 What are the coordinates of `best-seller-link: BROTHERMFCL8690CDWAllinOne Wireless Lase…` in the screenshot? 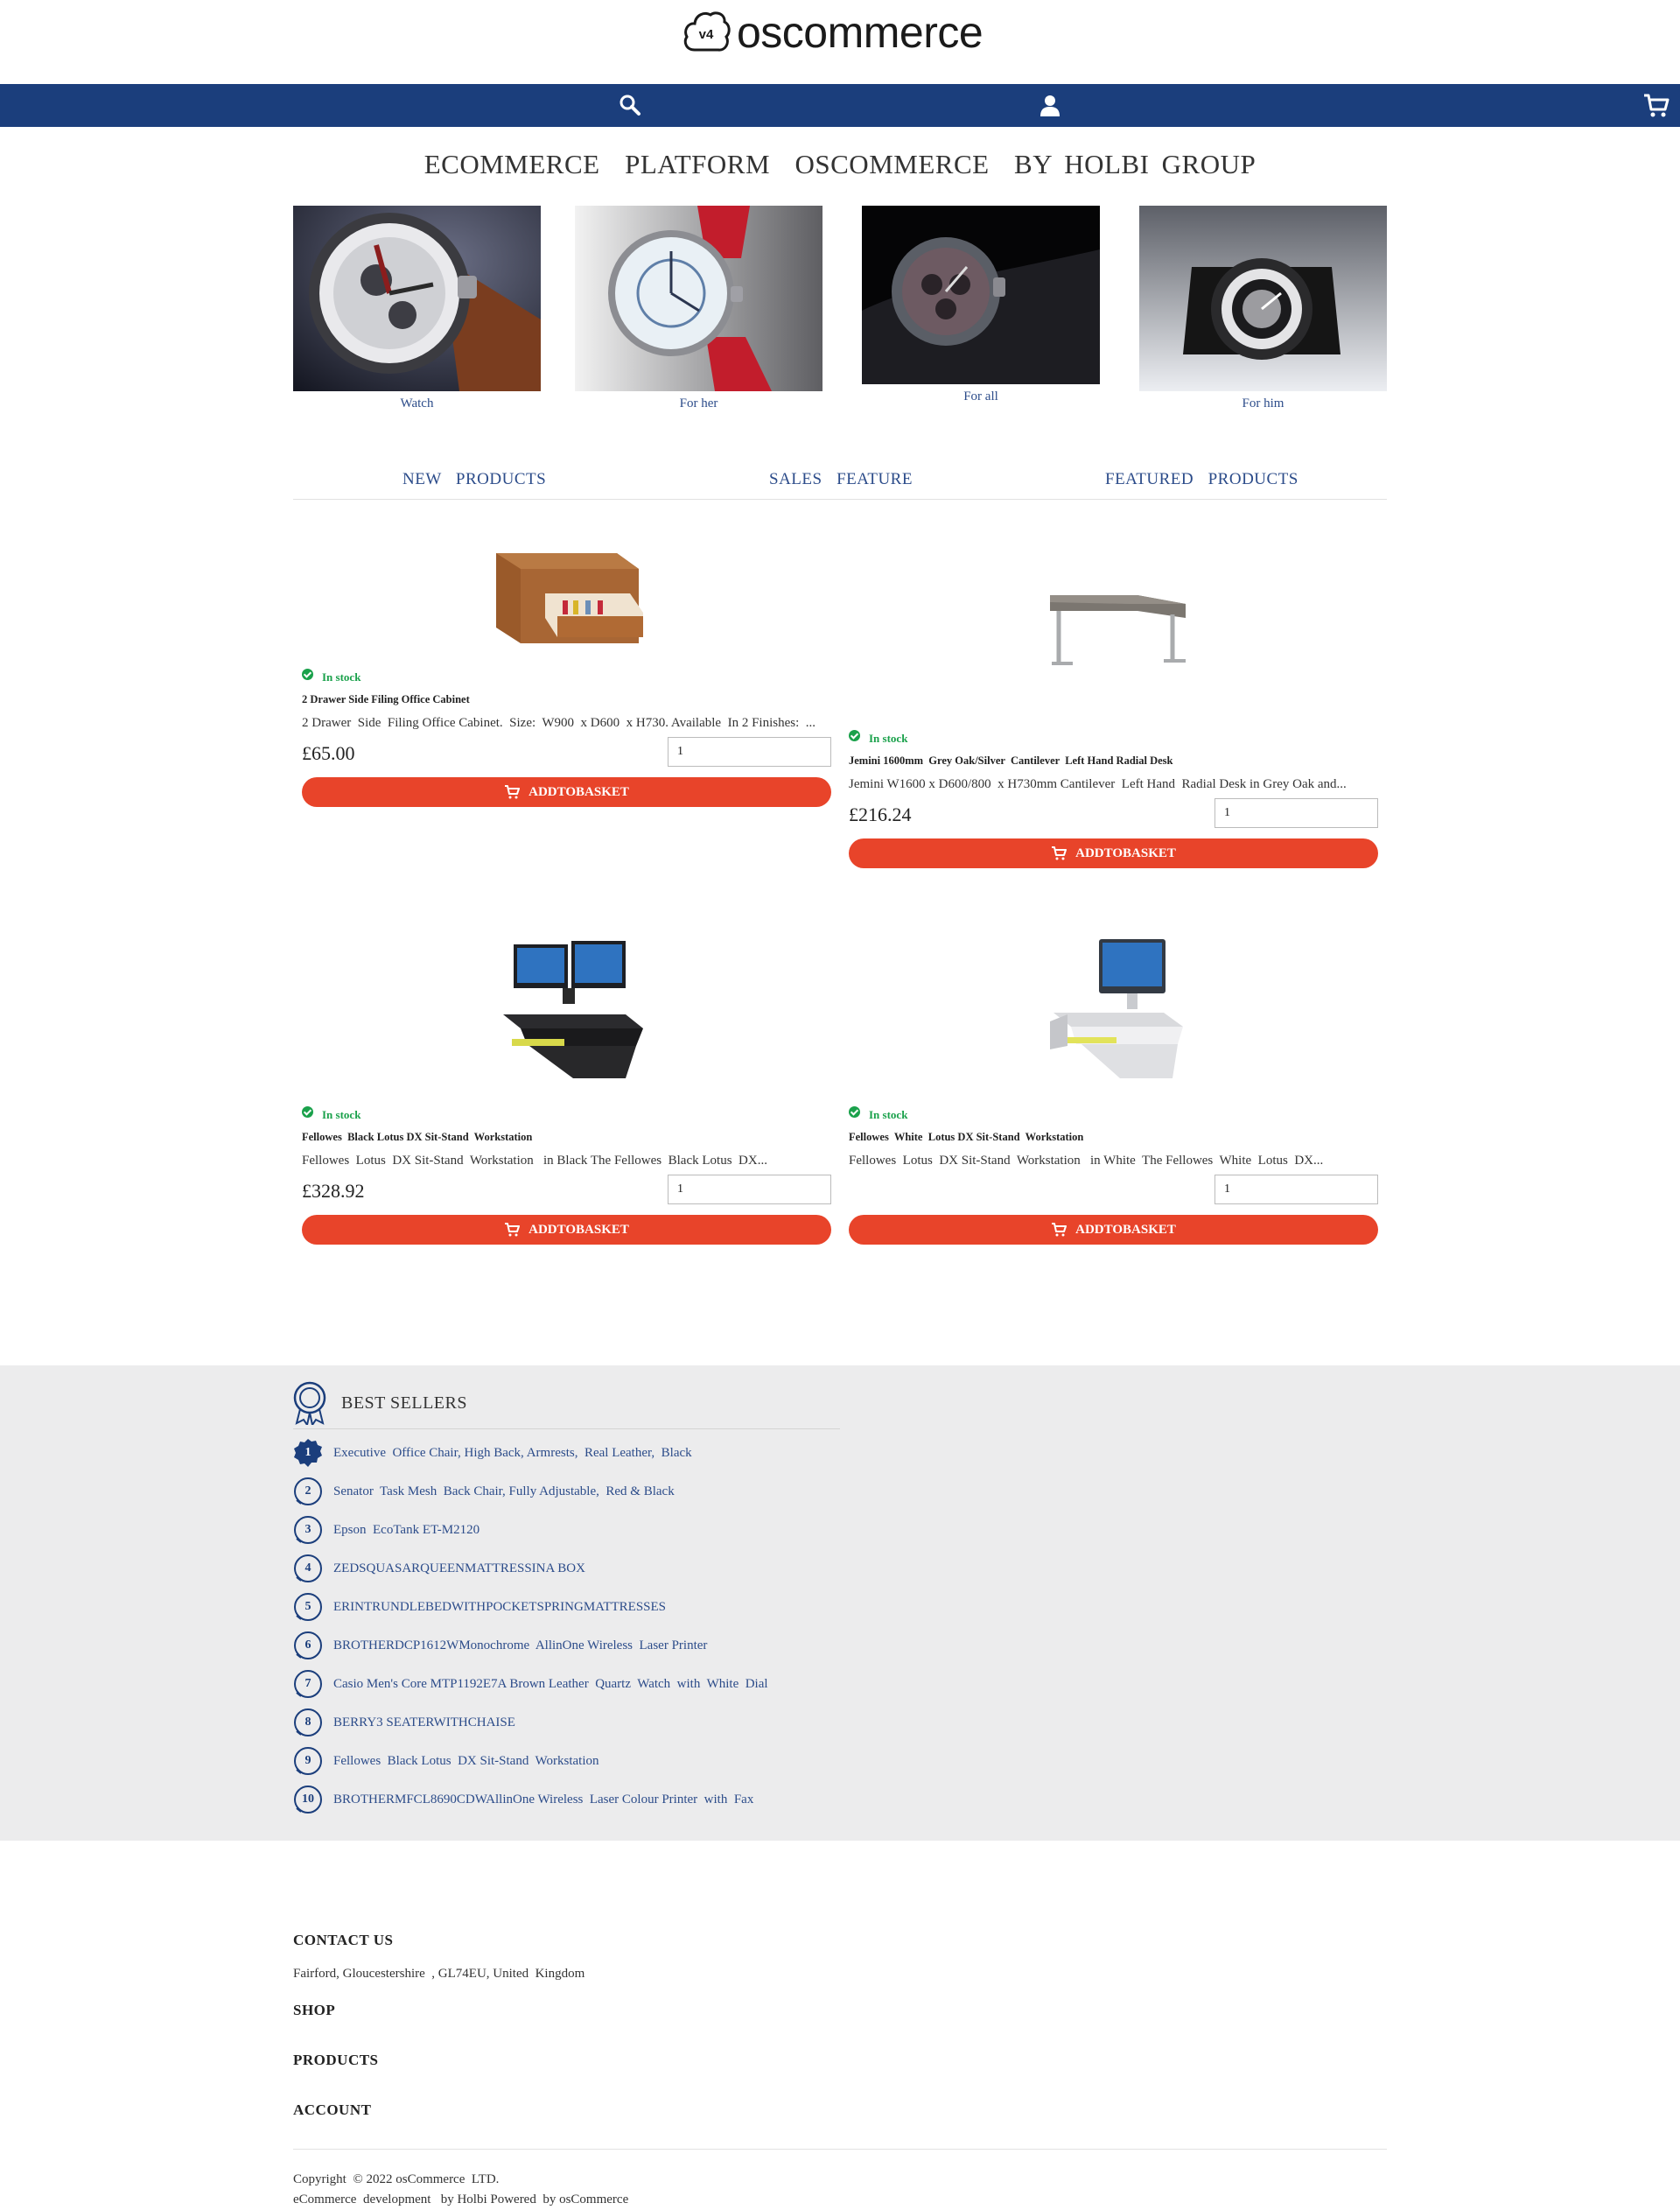 It's located at (543, 1800).